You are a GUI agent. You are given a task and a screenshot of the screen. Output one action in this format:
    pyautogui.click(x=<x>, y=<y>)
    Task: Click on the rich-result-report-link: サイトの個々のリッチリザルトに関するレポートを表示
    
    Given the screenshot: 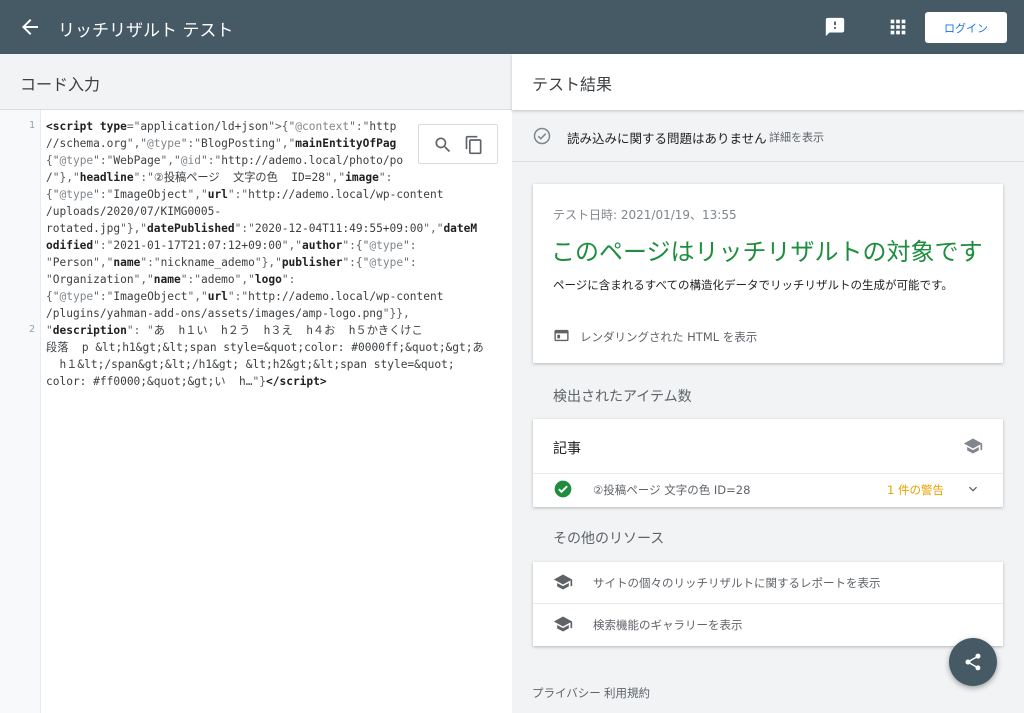 What is the action you would take?
    pyautogui.click(x=737, y=583)
    